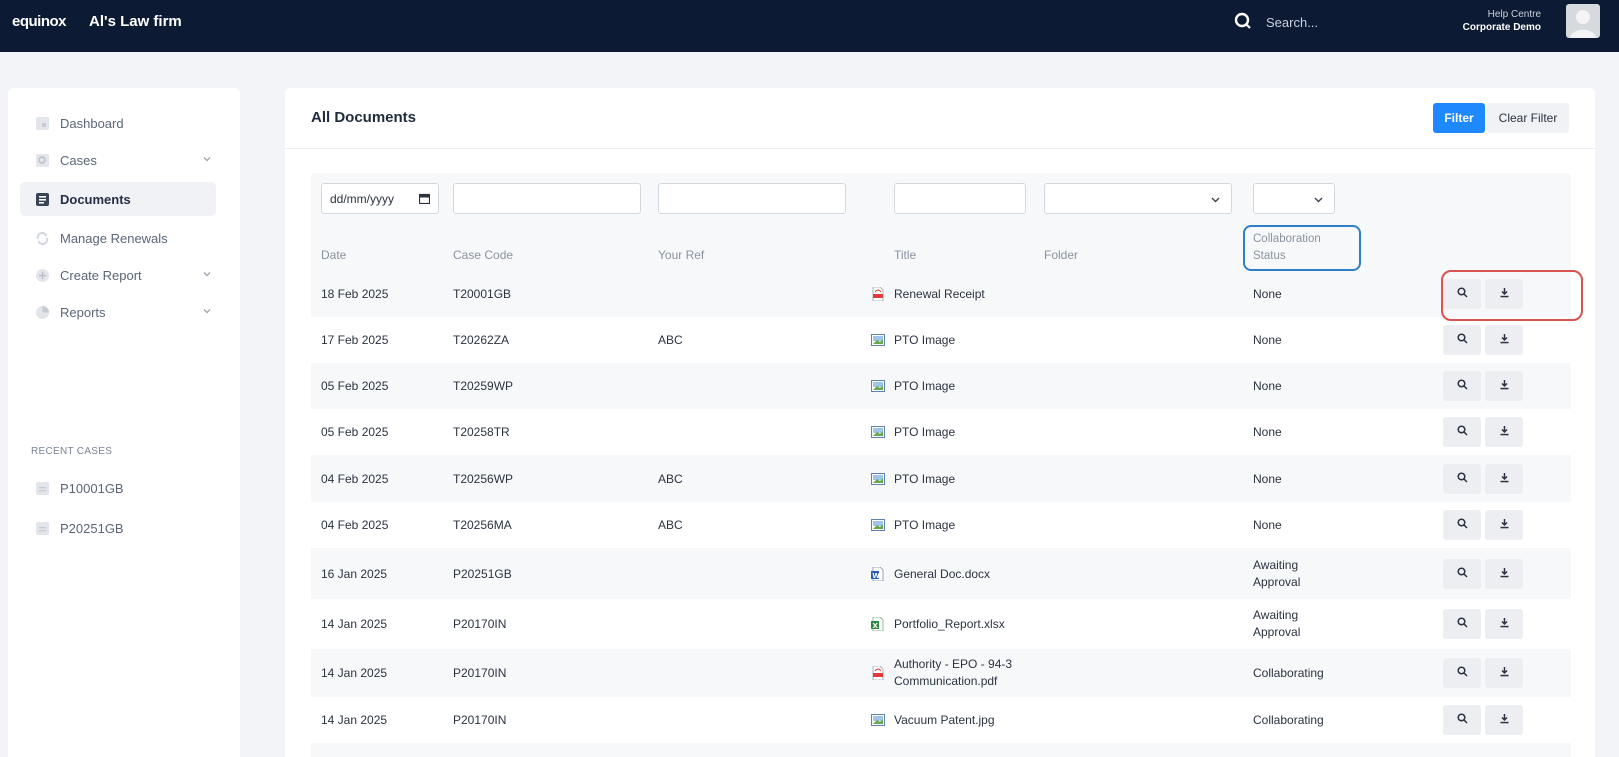 The height and width of the screenshot is (757, 1619). Describe the element at coordinates (547, 198) in the screenshot. I see `case-code-filter-input` at that location.